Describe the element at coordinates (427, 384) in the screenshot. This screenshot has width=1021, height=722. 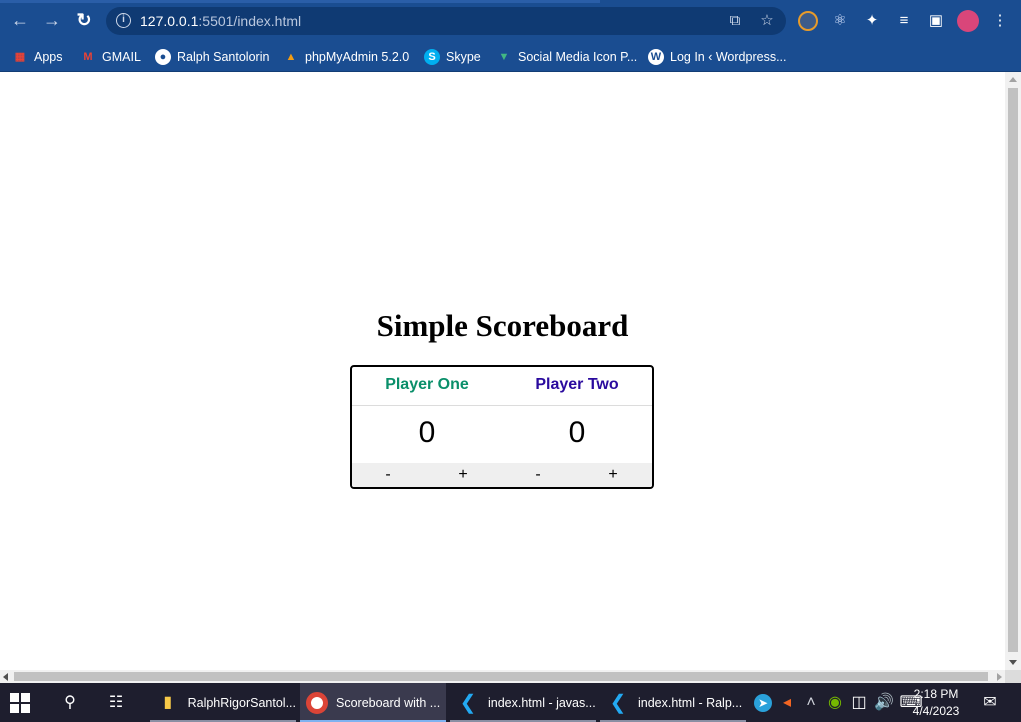
I see `player-one-name: Player One` at that location.